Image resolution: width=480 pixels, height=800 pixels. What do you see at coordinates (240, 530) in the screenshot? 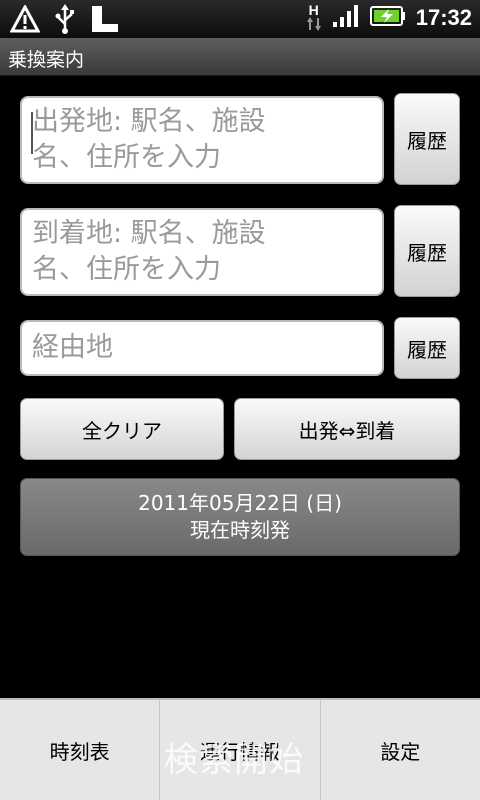
I see `time-mode-label: 現在時刻発` at bounding box center [240, 530].